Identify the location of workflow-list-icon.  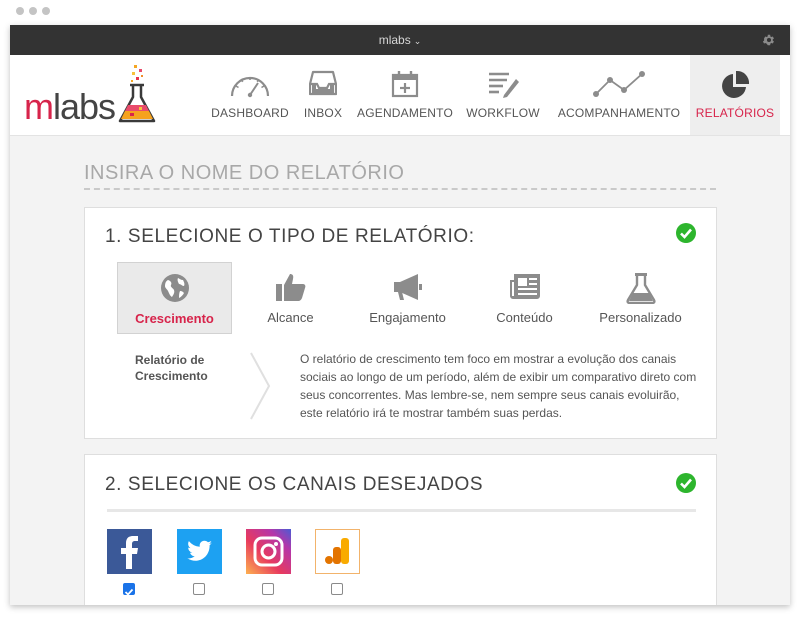
(504, 85).